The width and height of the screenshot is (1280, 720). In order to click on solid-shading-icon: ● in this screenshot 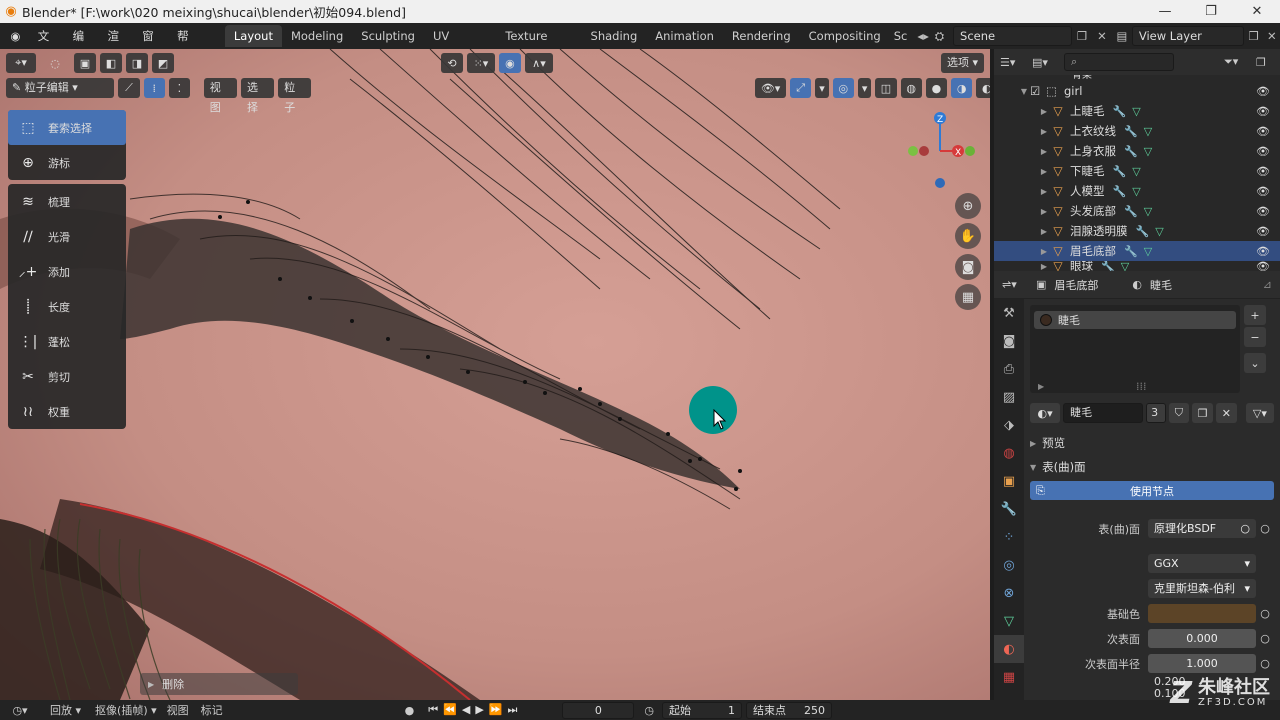, I will do `click(936, 88)`.